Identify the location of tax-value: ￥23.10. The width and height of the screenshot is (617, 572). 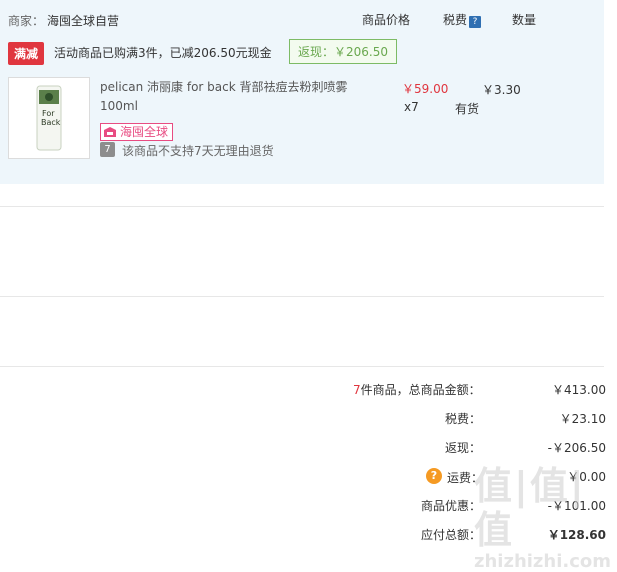
(582, 419).